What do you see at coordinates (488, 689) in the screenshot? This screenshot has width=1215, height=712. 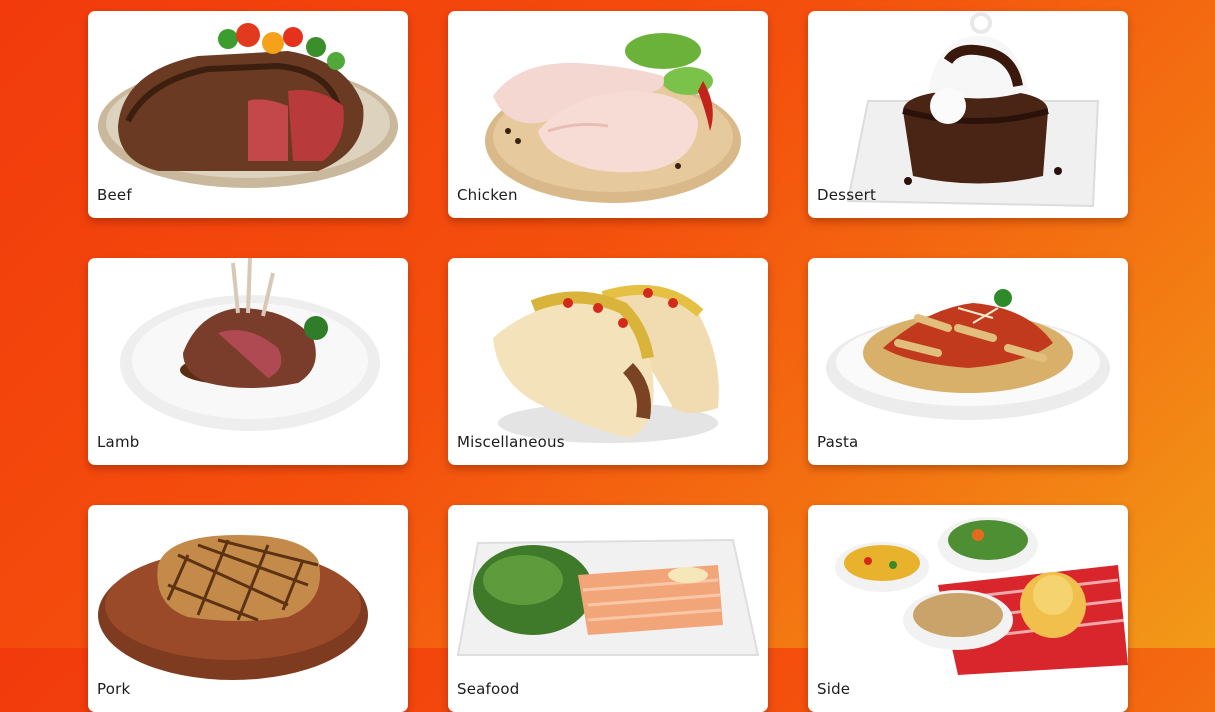 I see `category-label: Seafood` at bounding box center [488, 689].